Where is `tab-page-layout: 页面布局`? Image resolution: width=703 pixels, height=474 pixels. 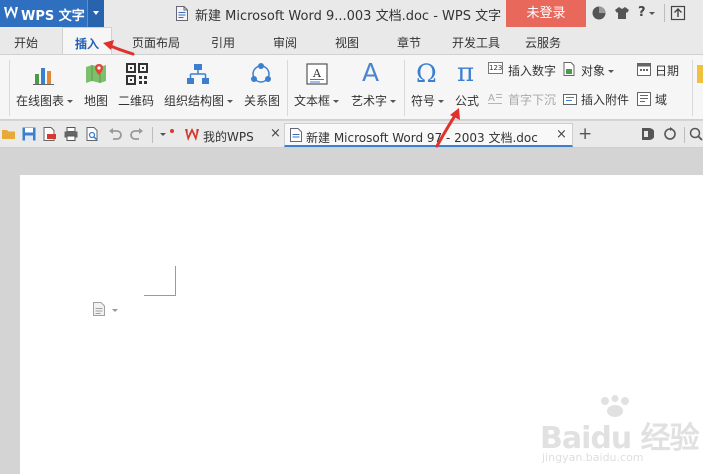 tab-page-layout: 页面布局 is located at coordinates (156, 42).